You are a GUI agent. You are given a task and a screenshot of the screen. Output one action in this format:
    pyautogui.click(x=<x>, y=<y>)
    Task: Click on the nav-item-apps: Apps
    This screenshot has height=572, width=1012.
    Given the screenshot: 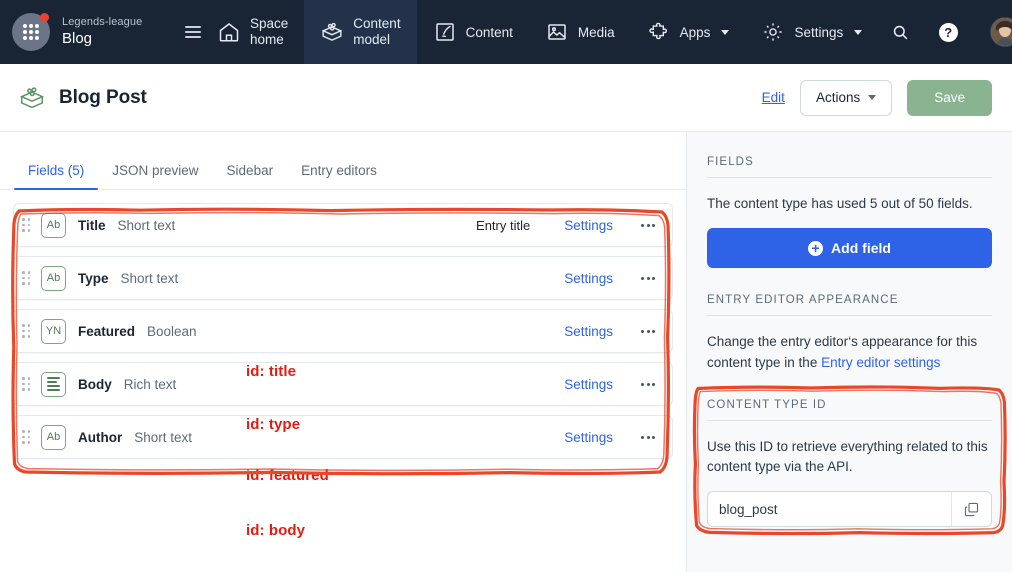 What is the action you would take?
    pyautogui.click(x=688, y=32)
    